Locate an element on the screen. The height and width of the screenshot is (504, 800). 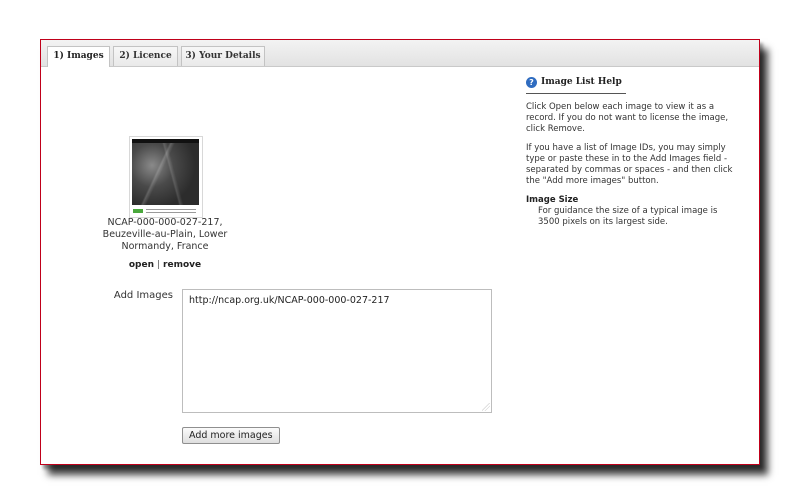
add-images-label: Add Images is located at coordinates (143, 295).